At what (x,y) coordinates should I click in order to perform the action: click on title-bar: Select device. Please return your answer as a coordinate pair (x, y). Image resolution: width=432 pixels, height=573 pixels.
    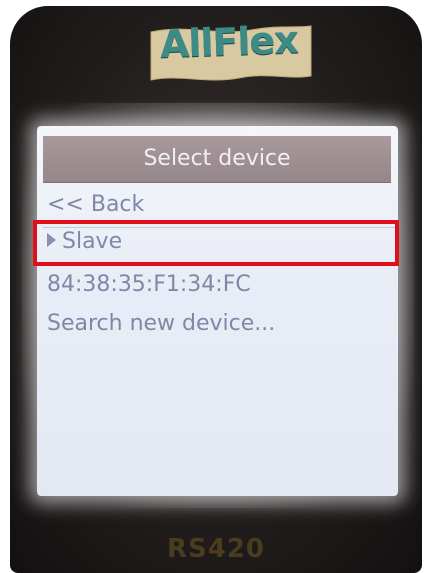
    Looking at the image, I should click on (217, 159).